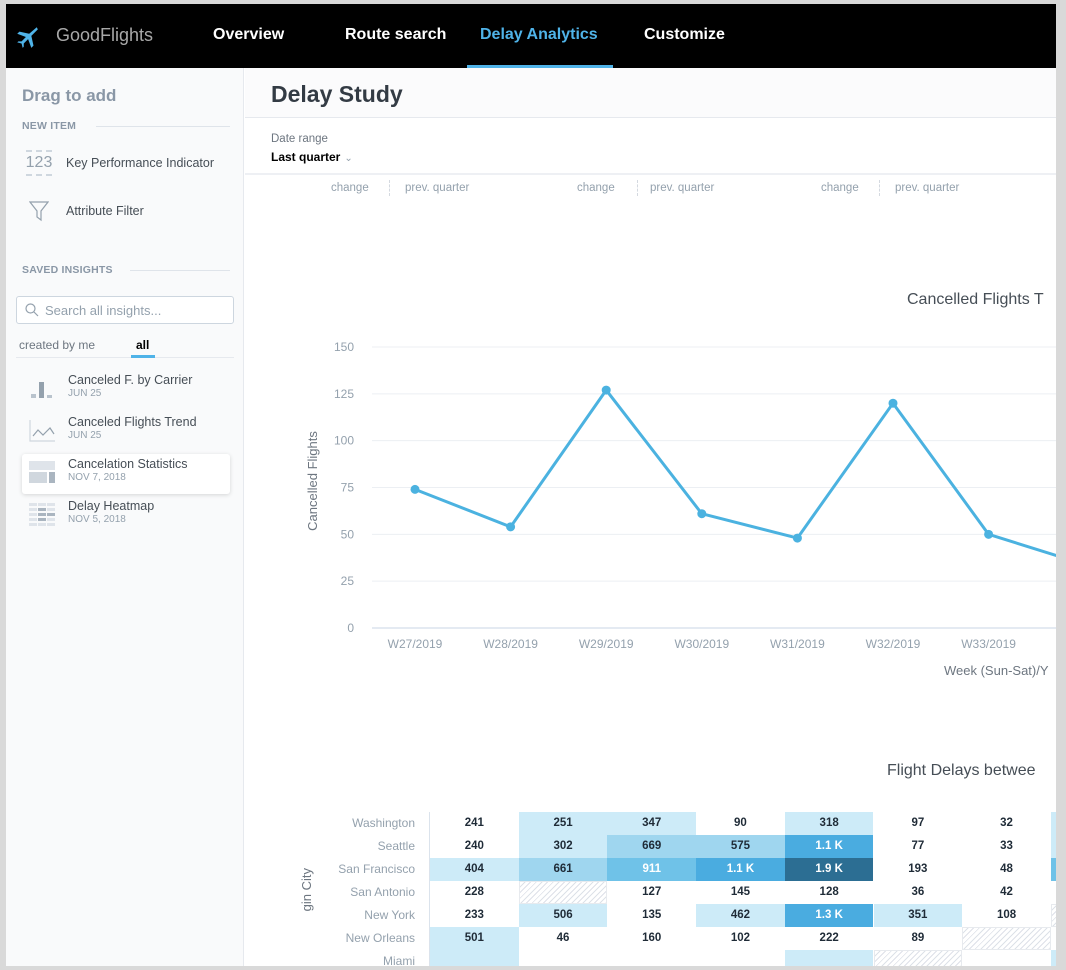  I want to click on heatmap-cell: 135, so click(652, 915).